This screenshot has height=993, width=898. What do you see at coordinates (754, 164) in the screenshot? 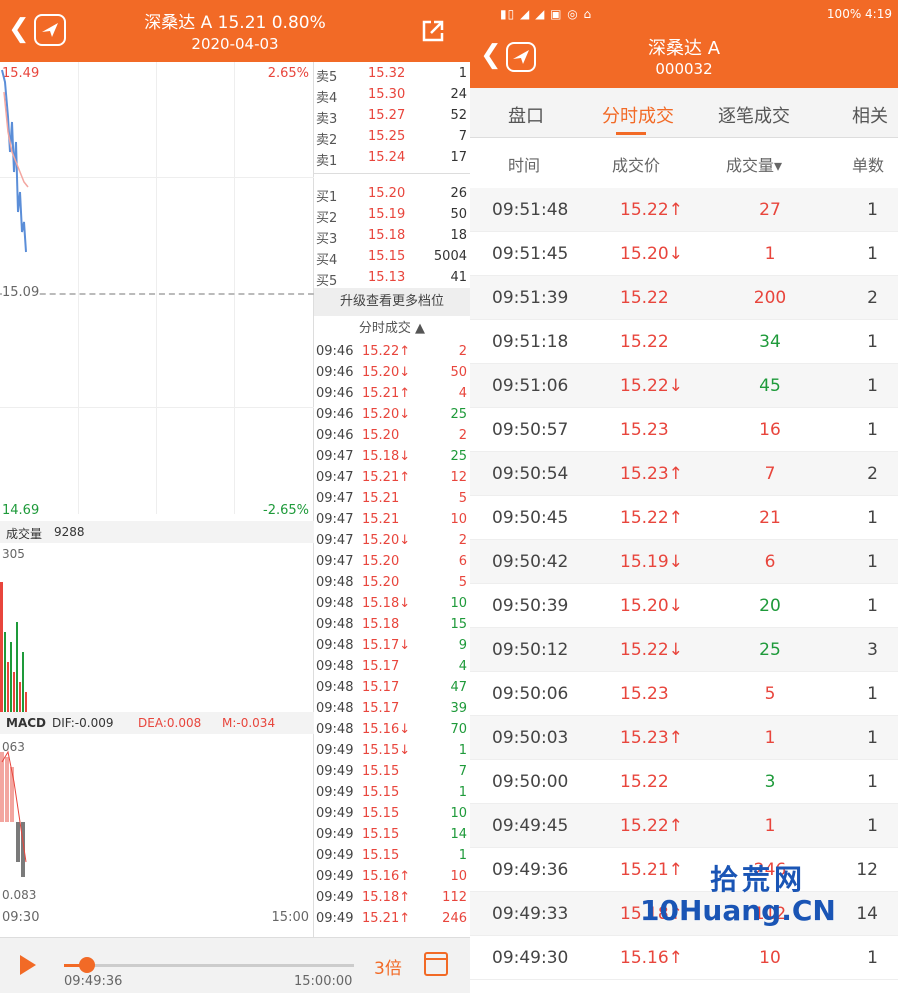
I see `col-volume: 成交量▾` at bounding box center [754, 164].